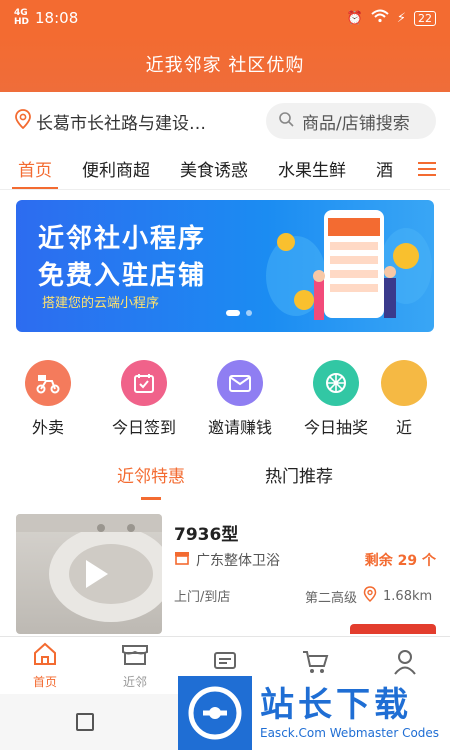 This screenshot has width=450, height=750. I want to click on banner-headline: 近邻社小程序, so click(122, 239).